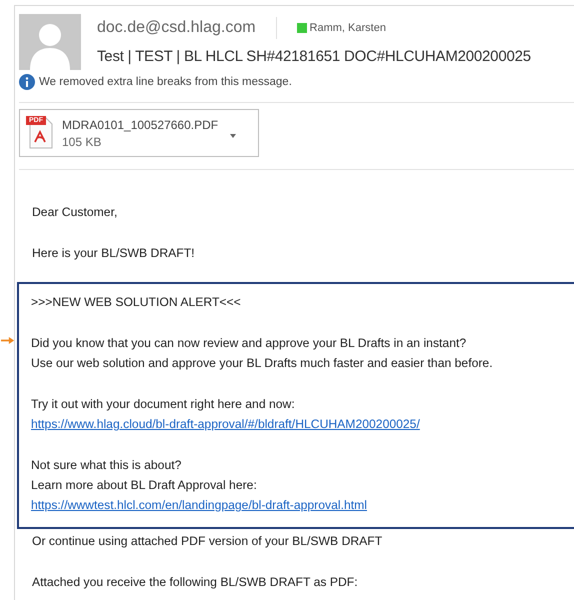 Image resolution: width=574 pixels, height=600 pixels. Describe the element at coordinates (199, 505) in the screenshot. I see `web-link: https://wwwtest.hlcl.com/en/landingpage/bl-draft-approval.html` at that location.